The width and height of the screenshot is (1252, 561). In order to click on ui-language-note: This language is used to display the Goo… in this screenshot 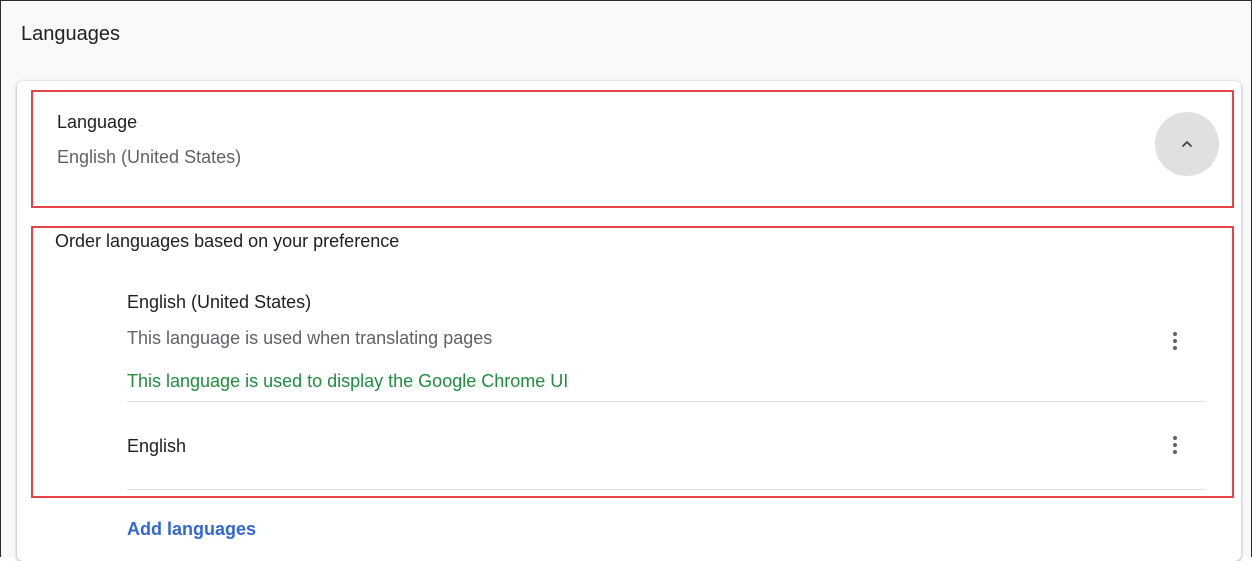, I will do `click(348, 381)`.